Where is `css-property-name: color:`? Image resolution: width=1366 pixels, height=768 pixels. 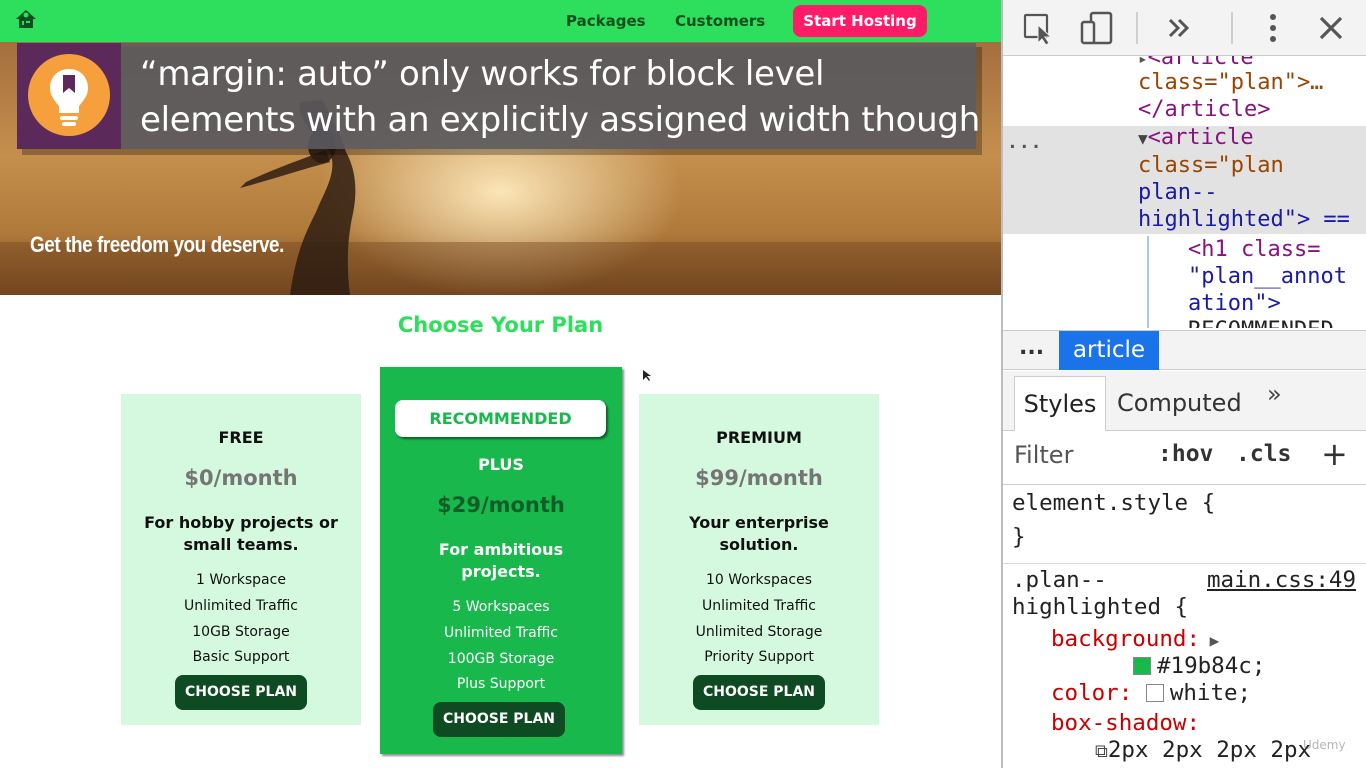 css-property-name: color: is located at coordinates (1092, 693).